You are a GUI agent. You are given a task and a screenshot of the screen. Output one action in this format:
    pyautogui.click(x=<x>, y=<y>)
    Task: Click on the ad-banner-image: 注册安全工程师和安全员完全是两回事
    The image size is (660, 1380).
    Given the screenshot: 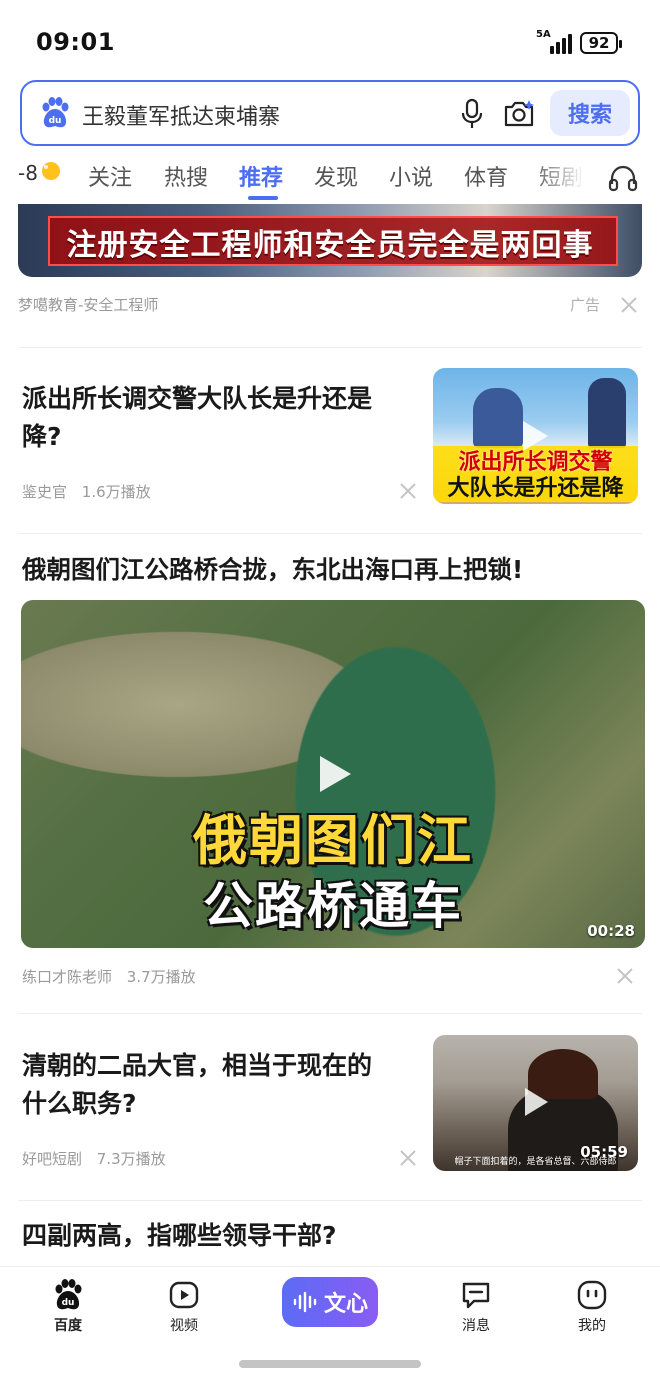 What is the action you would take?
    pyautogui.click(x=330, y=240)
    